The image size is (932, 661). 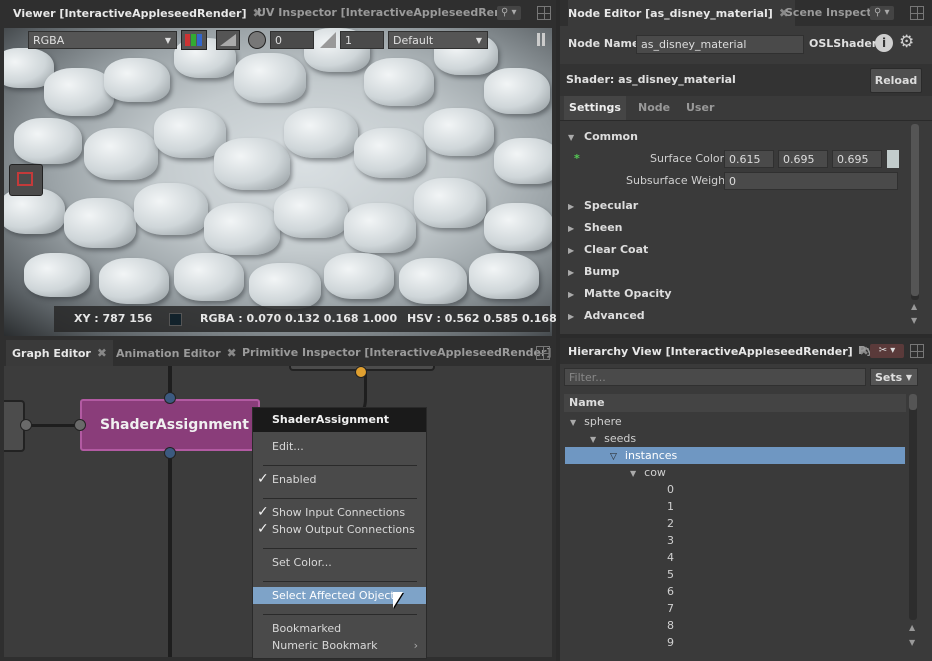 What do you see at coordinates (735, 523) in the screenshot?
I see `tree-item-2: 2` at bounding box center [735, 523].